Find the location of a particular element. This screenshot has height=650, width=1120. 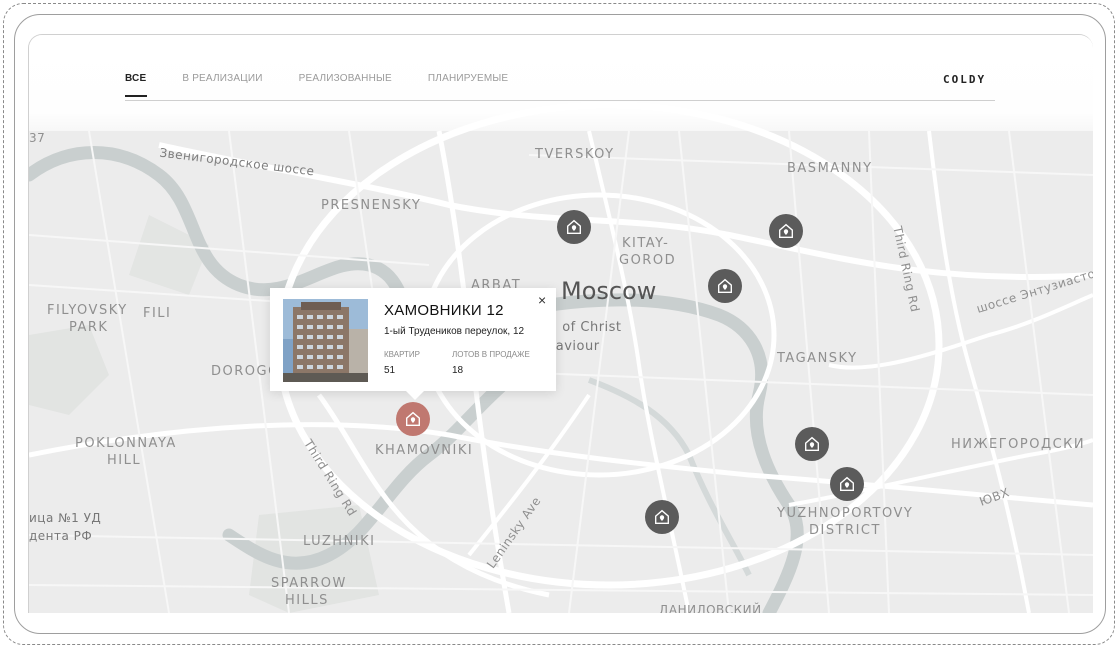

map-label-fili: FILI is located at coordinates (157, 313).